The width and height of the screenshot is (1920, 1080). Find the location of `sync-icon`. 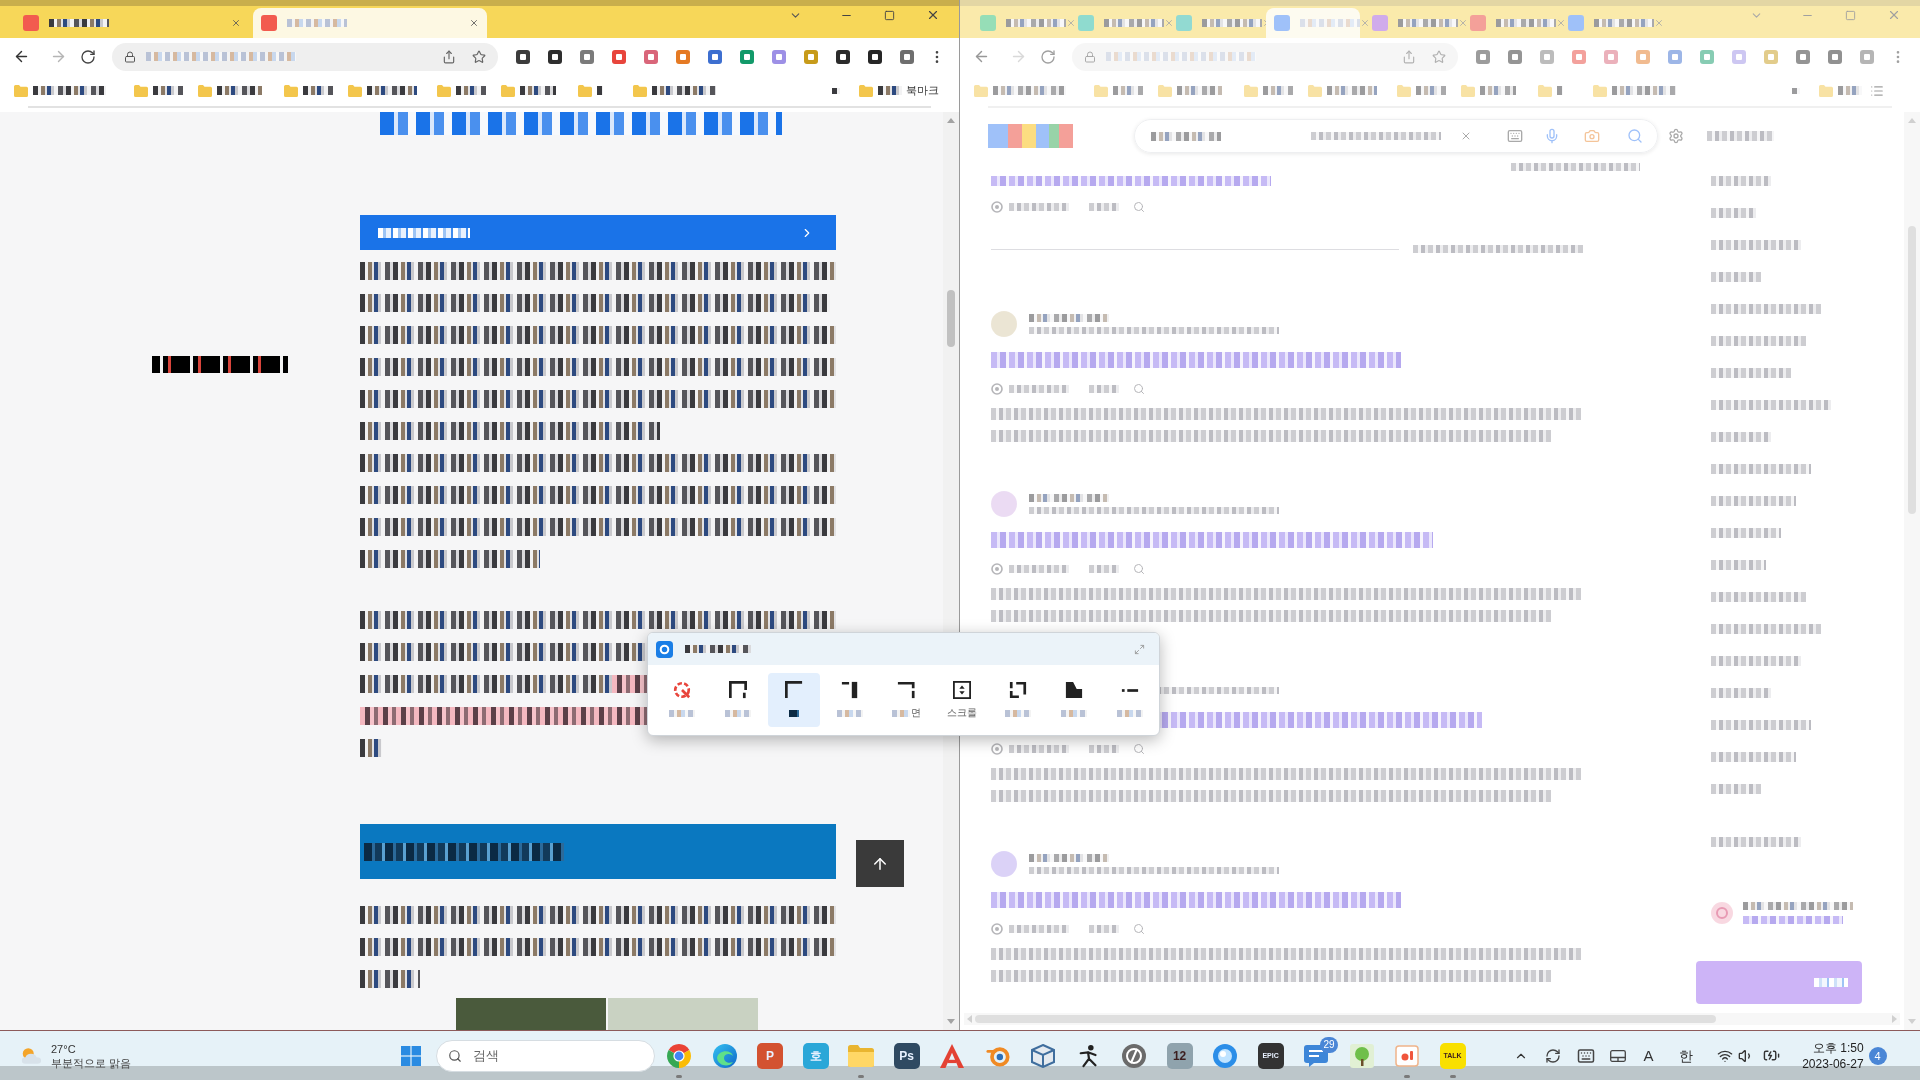

sync-icon is located at coordinates (1552, 1055).